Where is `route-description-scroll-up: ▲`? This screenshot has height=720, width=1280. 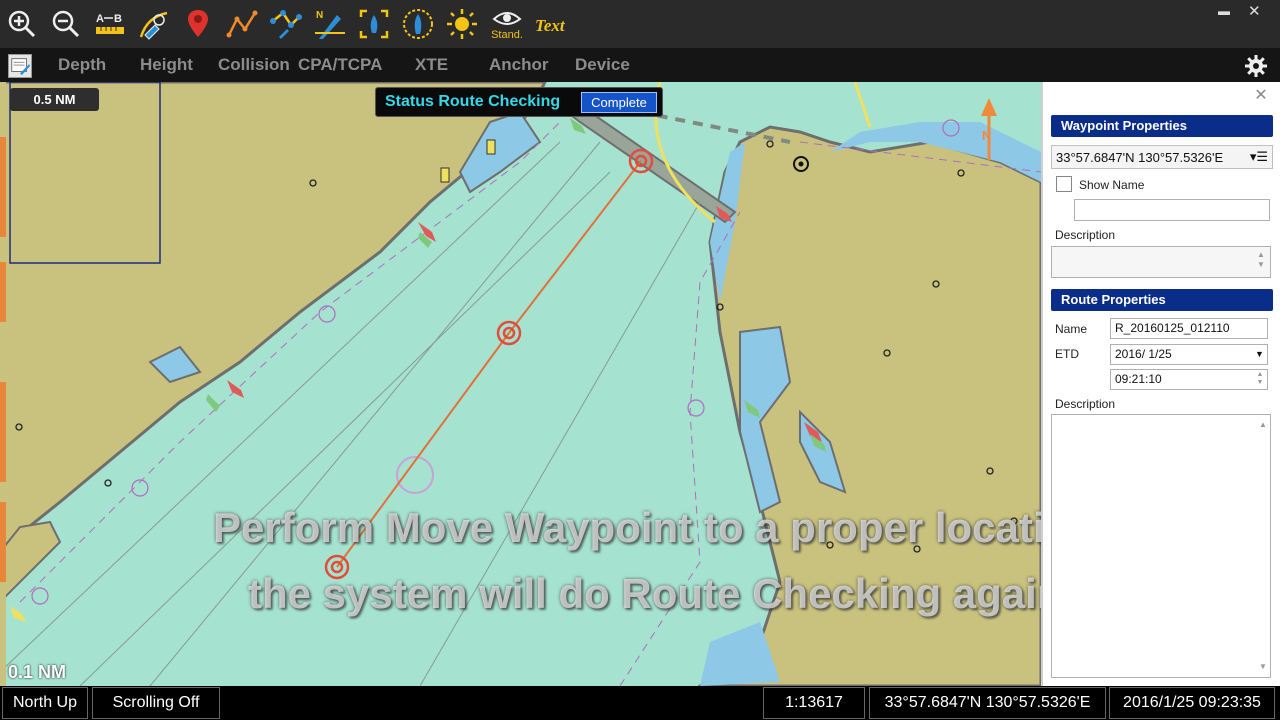 route-description-scroll-up: ▲ is located at coordinates (1263, 425).